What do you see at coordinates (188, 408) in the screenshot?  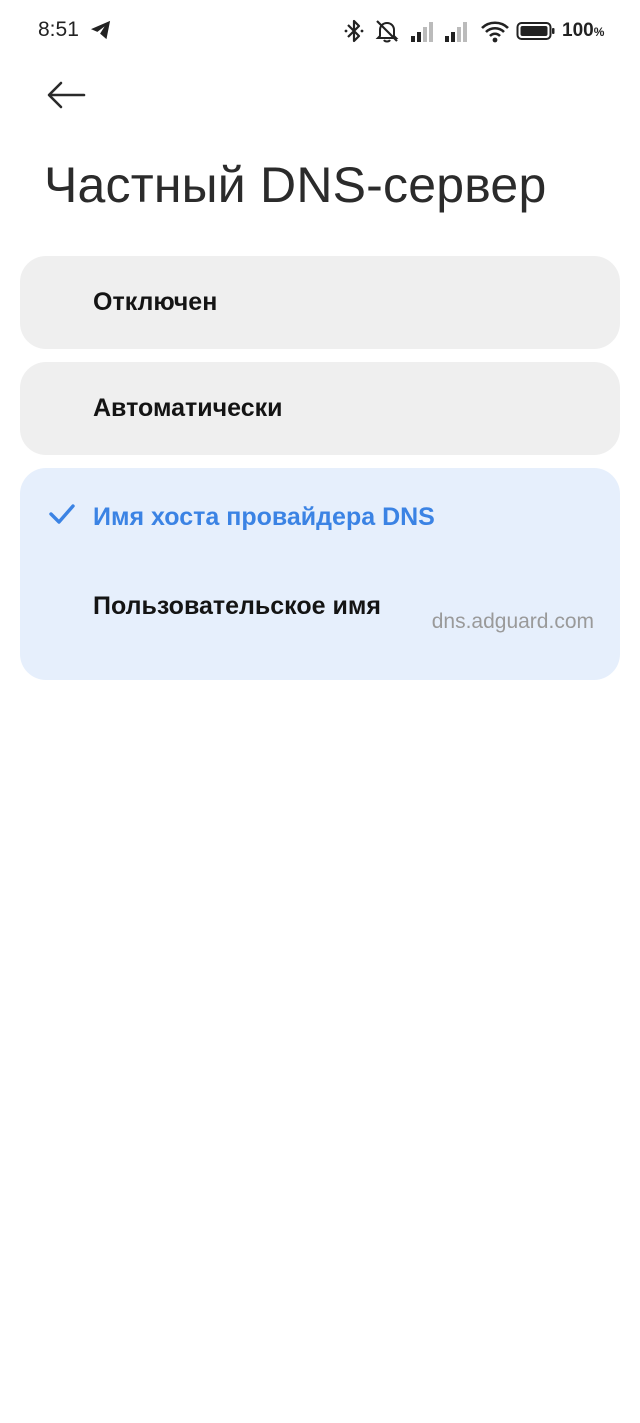 I see `option-automatic-label: Автоматически` at bounding box center [188, 408].